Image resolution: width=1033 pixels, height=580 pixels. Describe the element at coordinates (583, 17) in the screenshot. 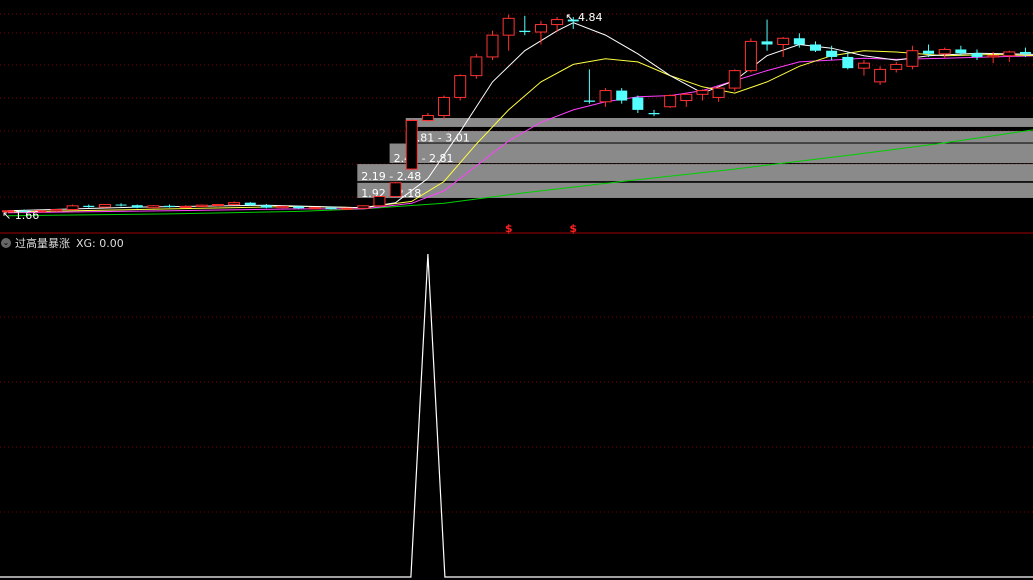

I see `high-price-label: ↖ 4.84` at that location.